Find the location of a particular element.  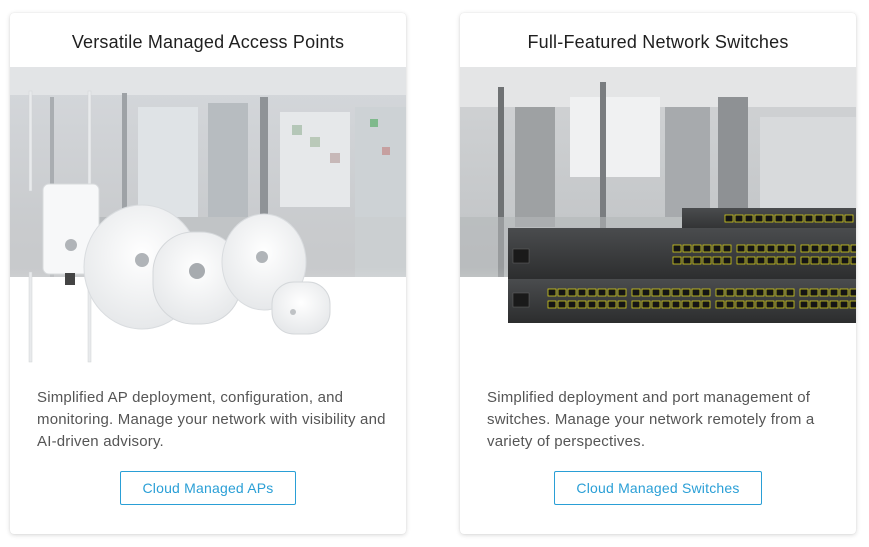

cloud-managed-aps-button: Cloud Managed APs is located at coordinates (208, 488).